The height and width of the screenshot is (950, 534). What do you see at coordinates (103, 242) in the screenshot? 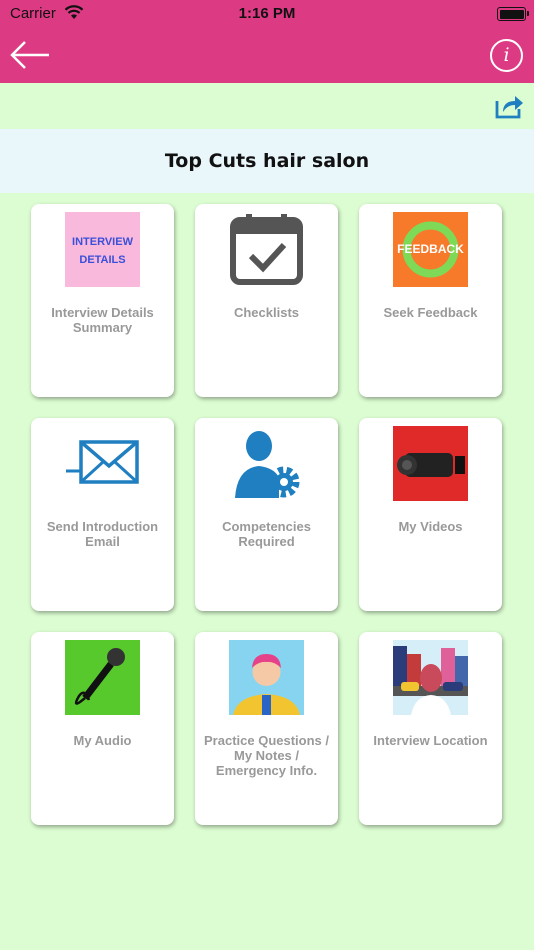
I see `interview-image-text-1: INTERVIEW` at bounding box center [103, 242].